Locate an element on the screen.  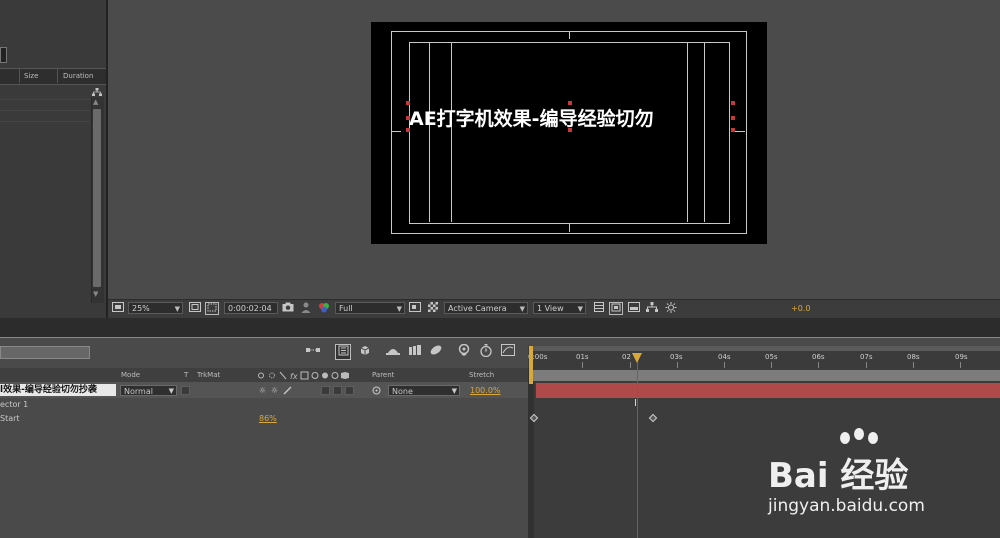
camera-snapshot-icon is located at coordinates (288, 308).